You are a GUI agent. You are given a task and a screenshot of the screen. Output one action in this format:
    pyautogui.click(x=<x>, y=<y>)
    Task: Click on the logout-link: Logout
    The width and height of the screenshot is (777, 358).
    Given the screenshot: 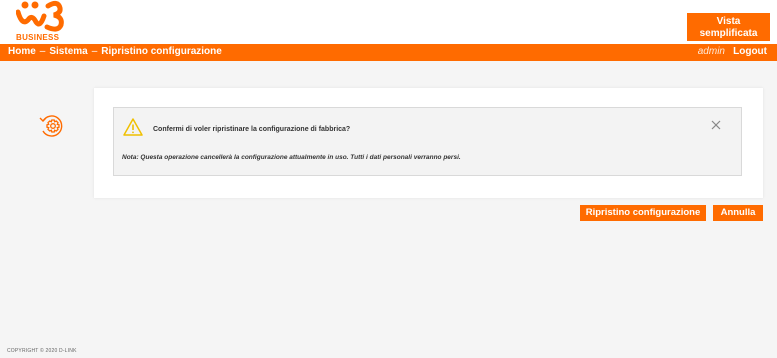 What is the action you would take?
    pyautogui.click(x=750, y=51)
    